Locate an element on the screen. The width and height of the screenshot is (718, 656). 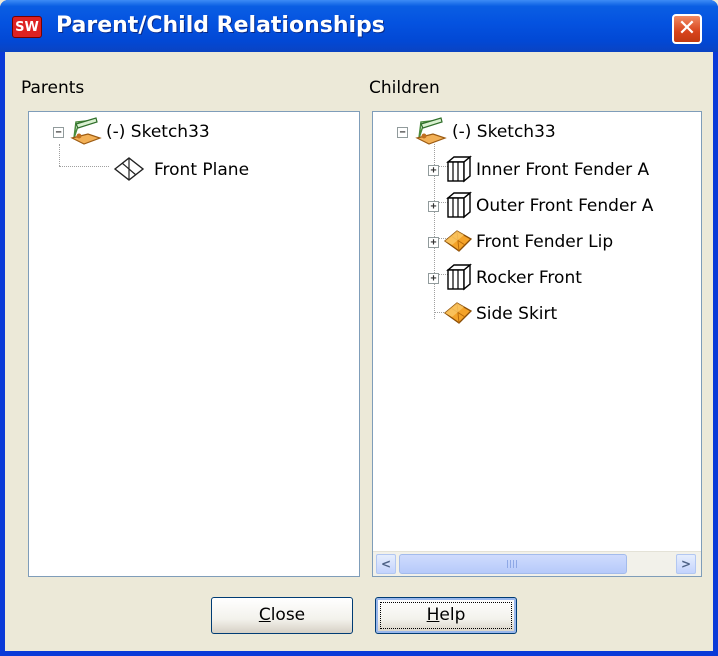
close-button: Close is located at coordinates (282, 615).